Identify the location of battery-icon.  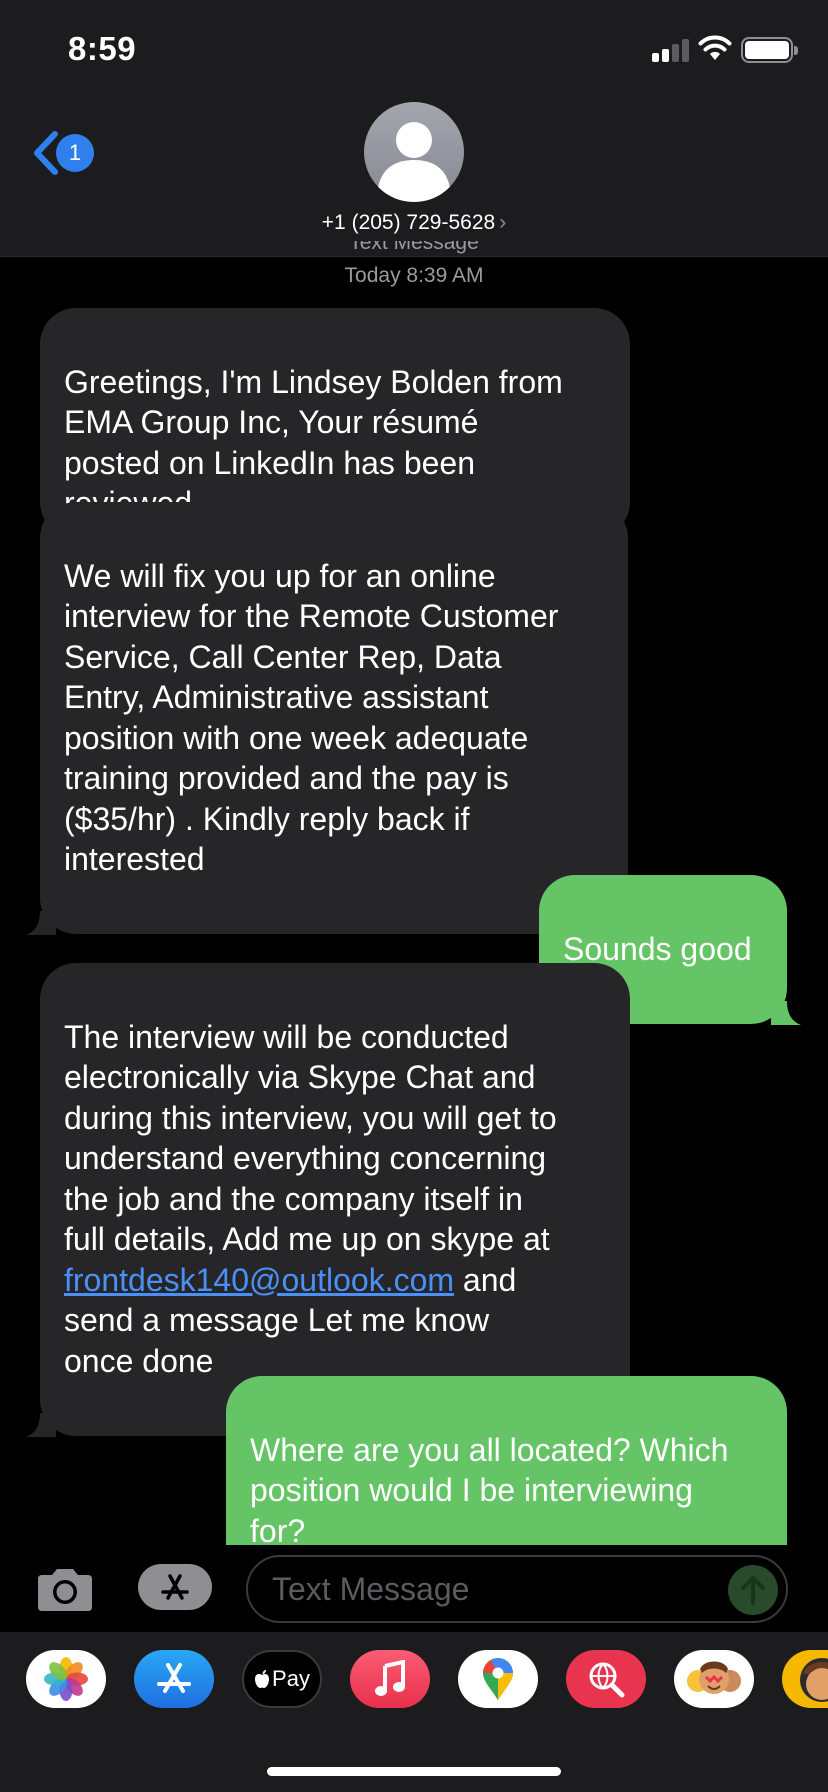
(769, 50).